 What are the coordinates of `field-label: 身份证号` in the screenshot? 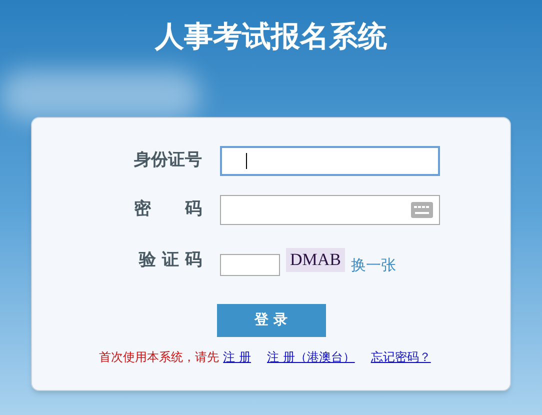 It's located at (167, 160).